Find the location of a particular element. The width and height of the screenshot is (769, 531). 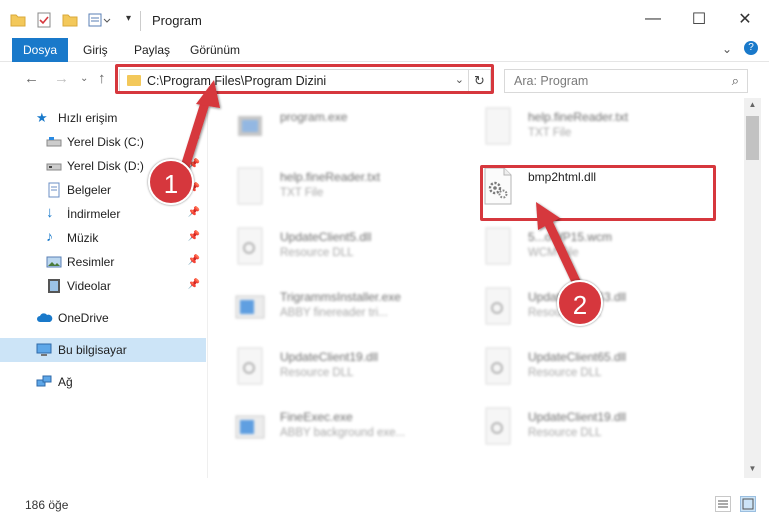

sidebar-item-label: OneDrive is located at coordinates (83, 318).